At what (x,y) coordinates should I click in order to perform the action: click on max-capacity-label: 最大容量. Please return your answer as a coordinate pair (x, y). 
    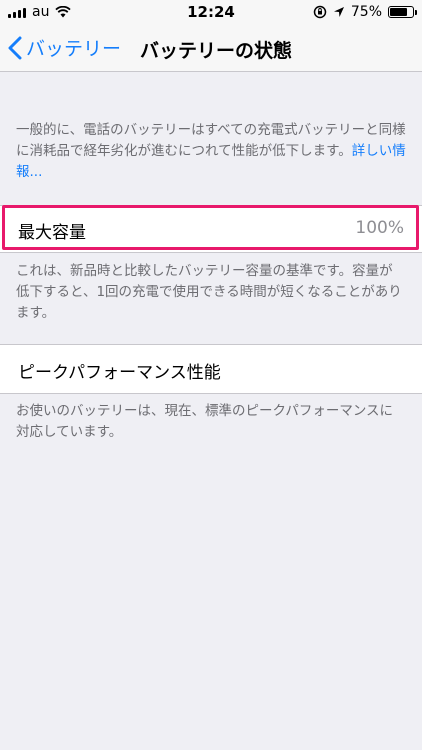
    Looking at the image, I should click on (52, 233).